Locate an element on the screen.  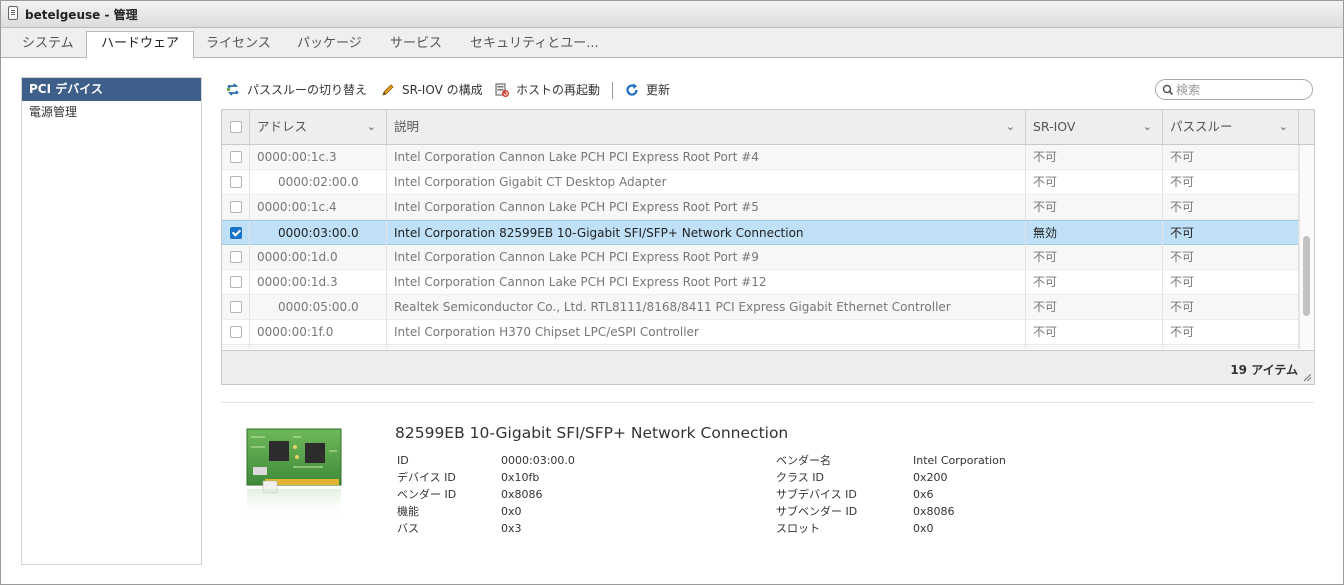
detail-label-slot: スロット is located at coordinates (798, 528).